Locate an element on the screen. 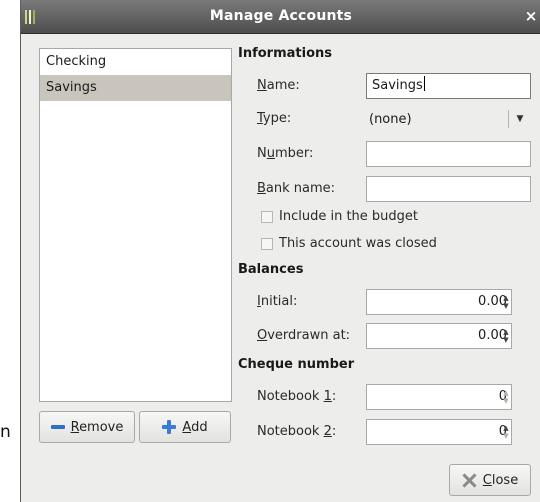  window-close-icon: × is located at coordinates (531, 16).